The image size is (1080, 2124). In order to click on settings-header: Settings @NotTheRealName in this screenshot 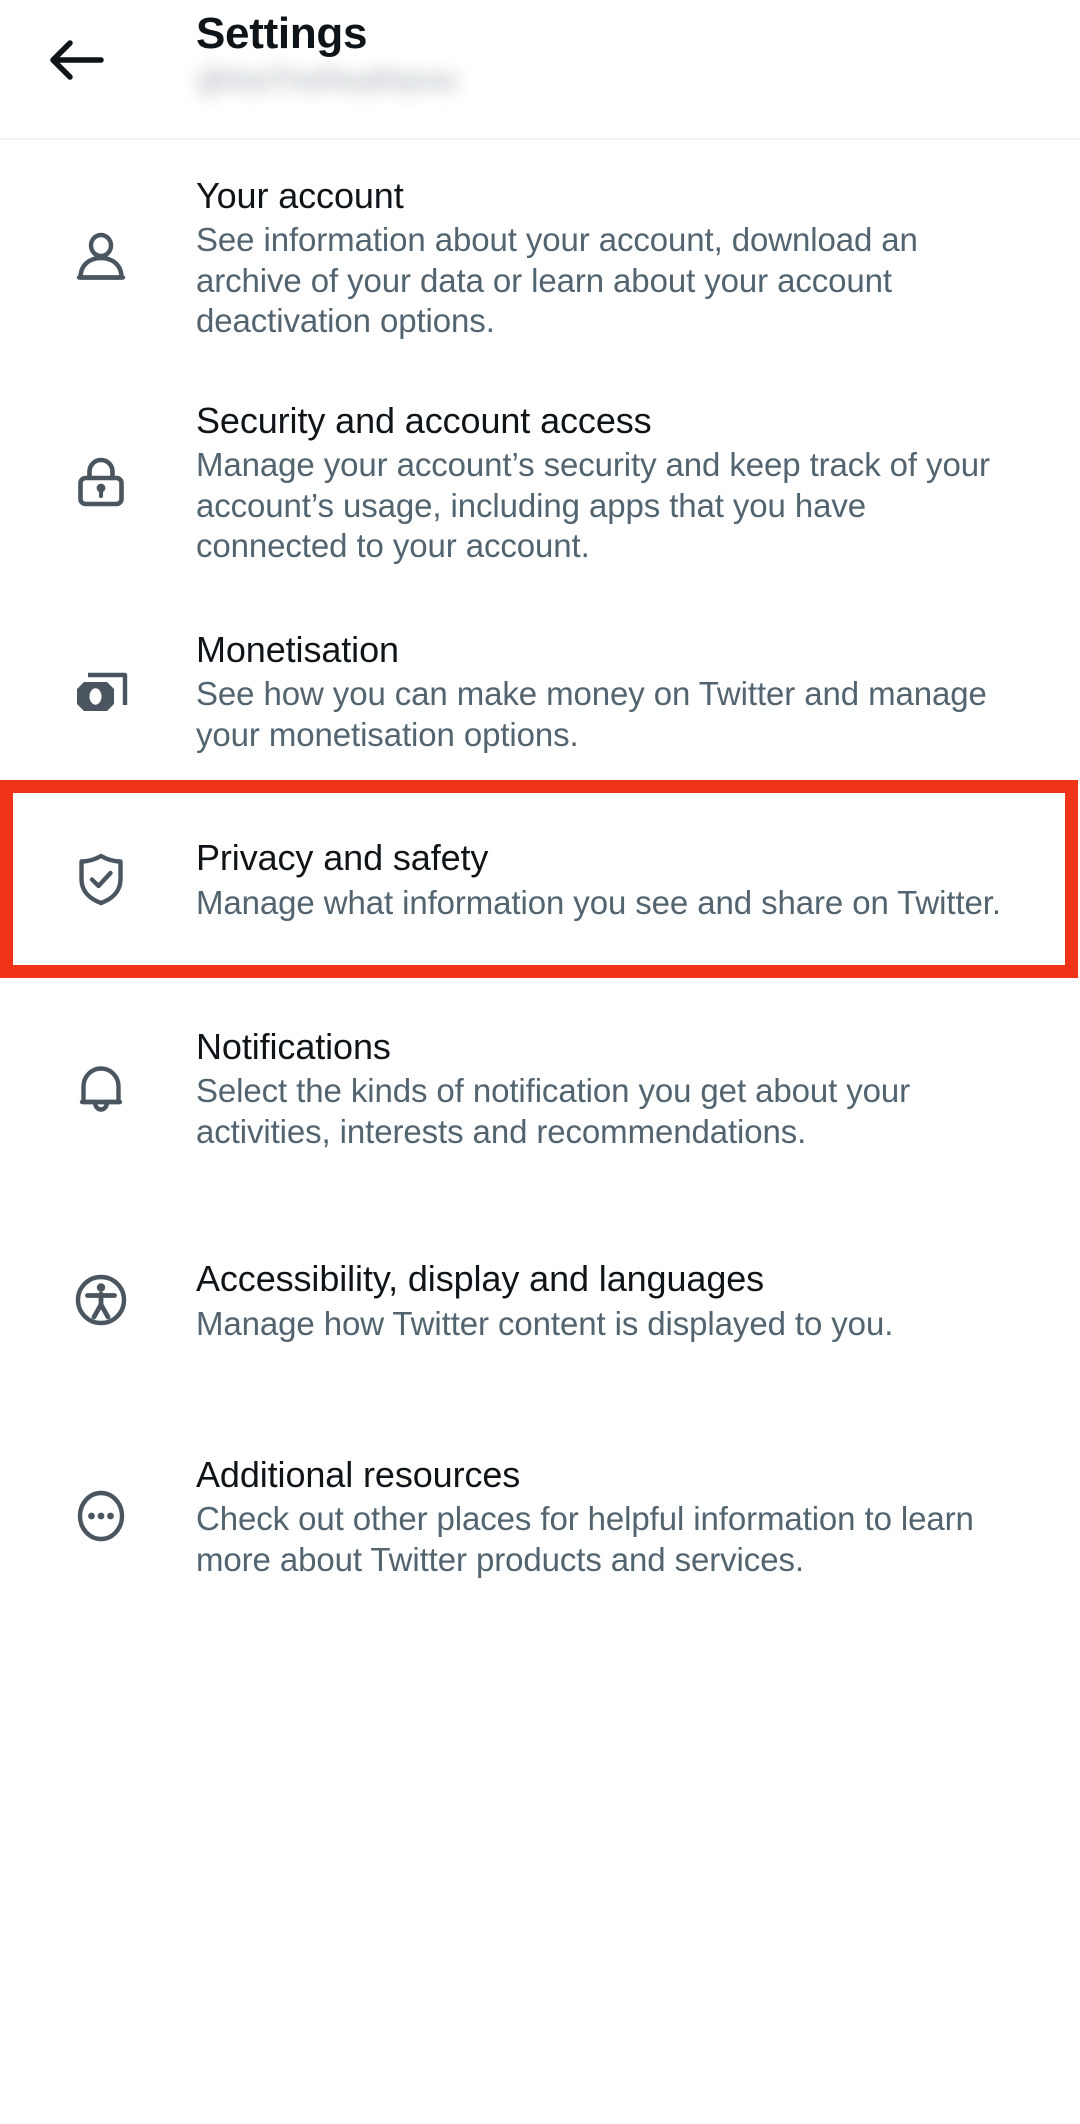, I will do `click(540, 70)`.